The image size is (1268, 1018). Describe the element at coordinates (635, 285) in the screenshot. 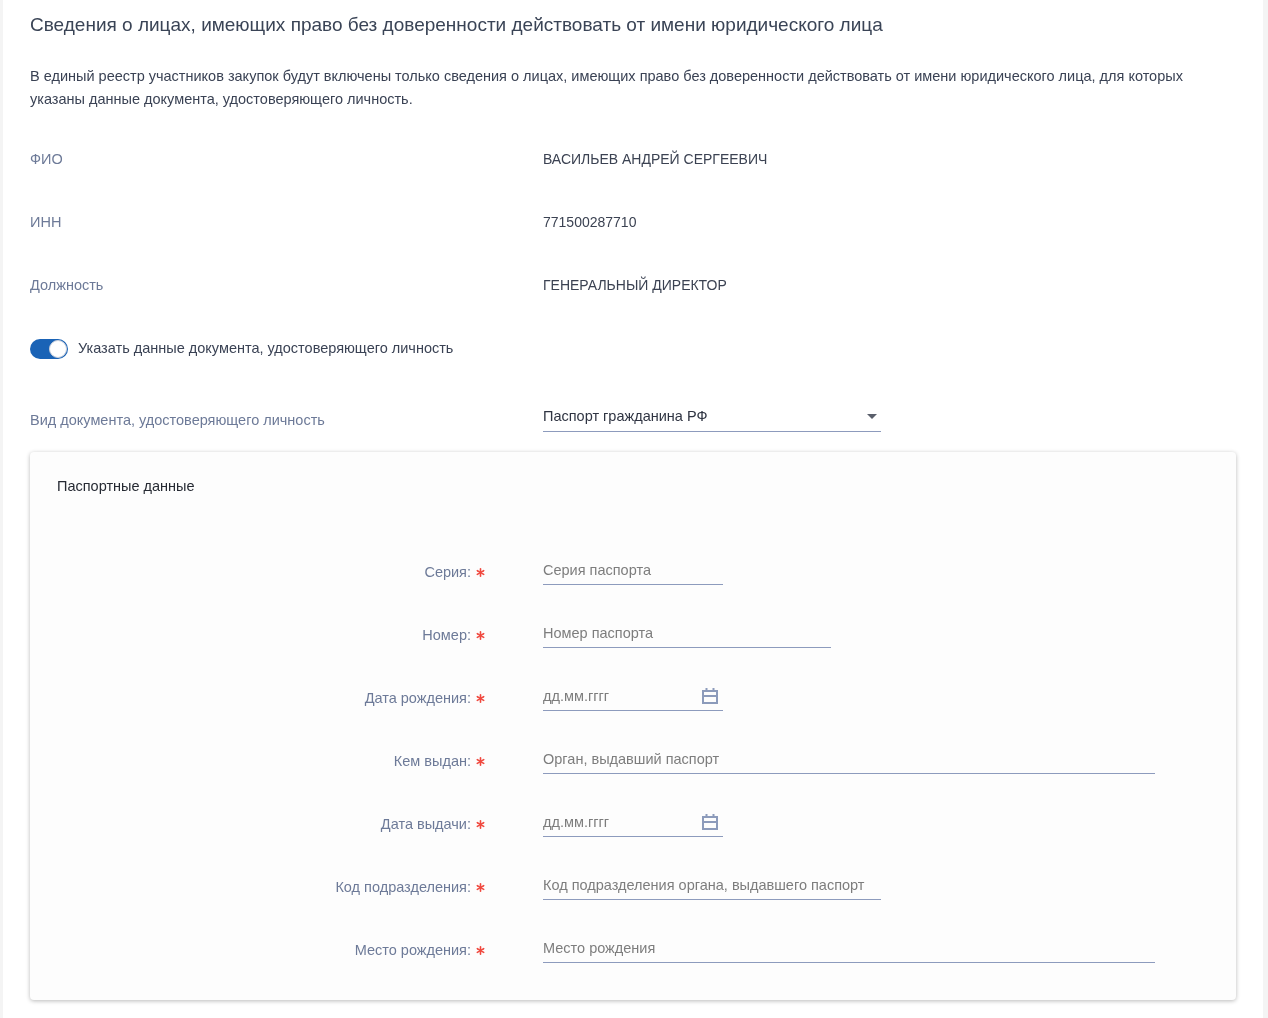

I see `field-value: ГЕНЕРАЛЬНЫЙ ДИРЕКТОР` at that location.